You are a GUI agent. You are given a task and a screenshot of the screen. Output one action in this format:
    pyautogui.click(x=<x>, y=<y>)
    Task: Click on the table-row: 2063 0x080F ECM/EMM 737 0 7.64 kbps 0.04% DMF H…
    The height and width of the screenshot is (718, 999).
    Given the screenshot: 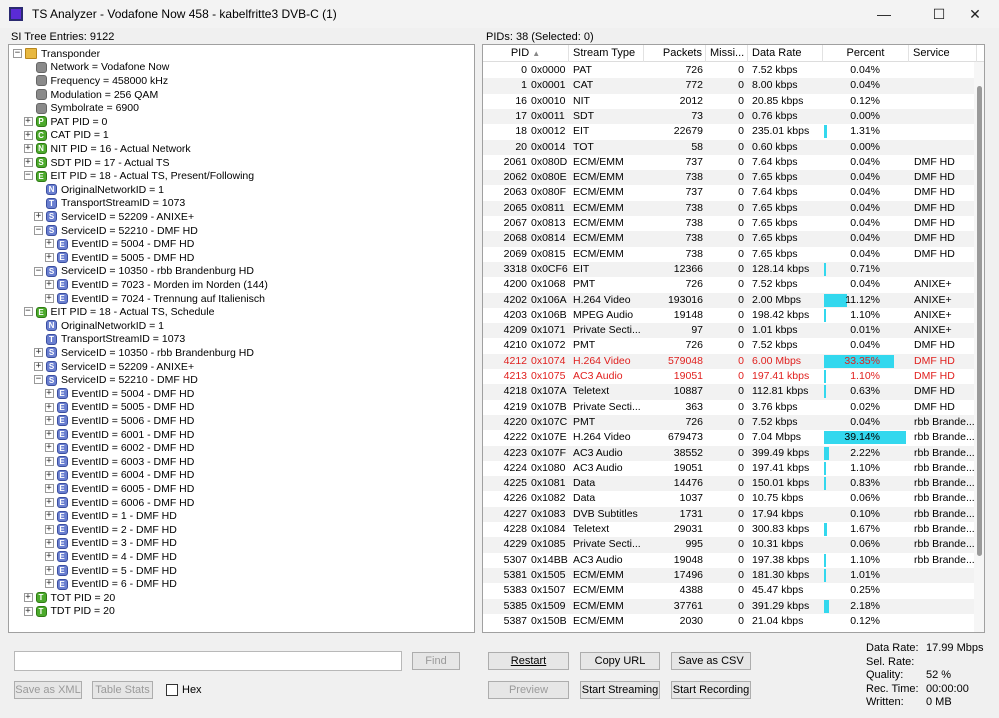 What is the action you would take?
    pyautogui.click(x=729, y=192)
    